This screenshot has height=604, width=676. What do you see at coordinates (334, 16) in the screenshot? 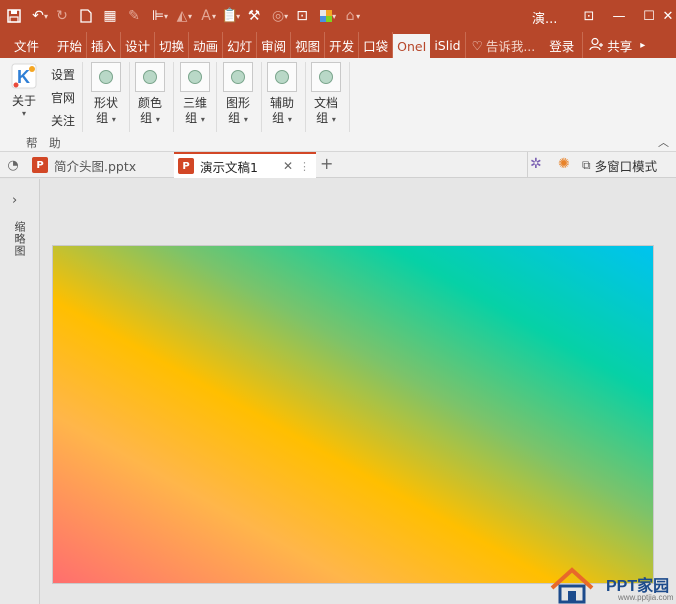
I see `color-swatch-dropdown-icon: ▾` at bounding box center [334, 16].